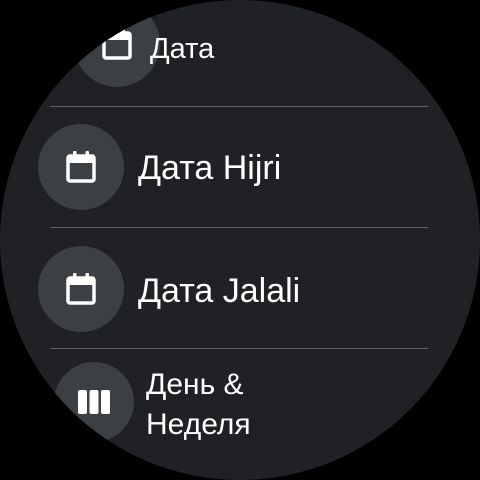 This screenshot has width=480, height=480. What do you see at coordinates (198, 405) in the screenshot?
I see `item-label: День & Неделя` at bounding box center [198, 405].